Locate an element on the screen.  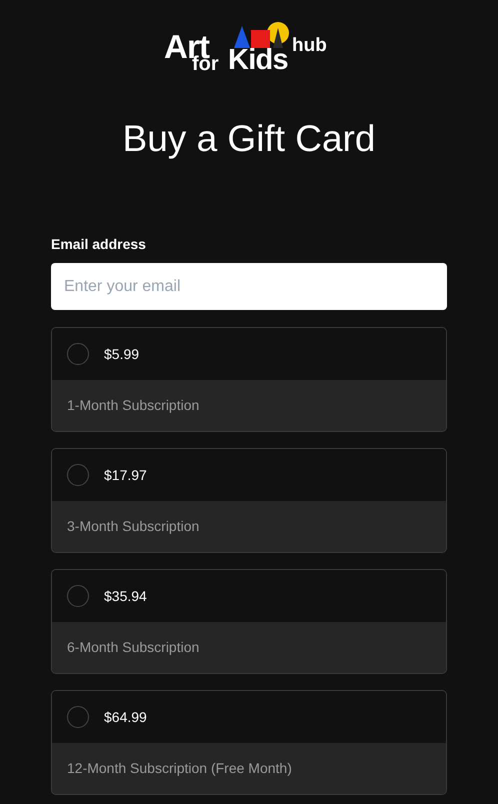
logo-word: Kids is located at coordinates (258, 60).